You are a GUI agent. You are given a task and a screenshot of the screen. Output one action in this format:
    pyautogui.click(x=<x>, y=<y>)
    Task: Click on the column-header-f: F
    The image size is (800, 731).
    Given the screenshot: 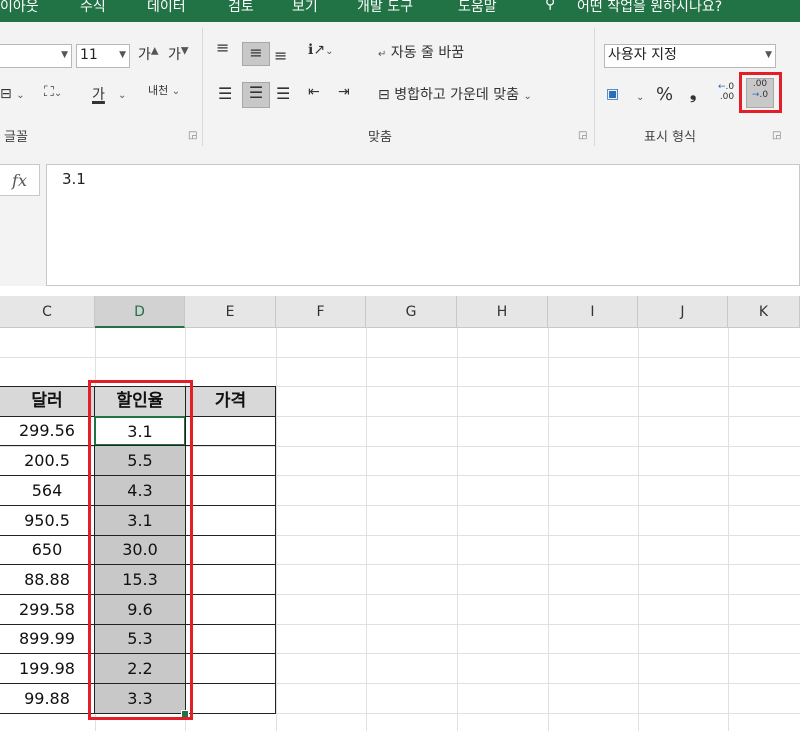 What is the action you would take?
    pyautogui.click(x=321, y=312)
    